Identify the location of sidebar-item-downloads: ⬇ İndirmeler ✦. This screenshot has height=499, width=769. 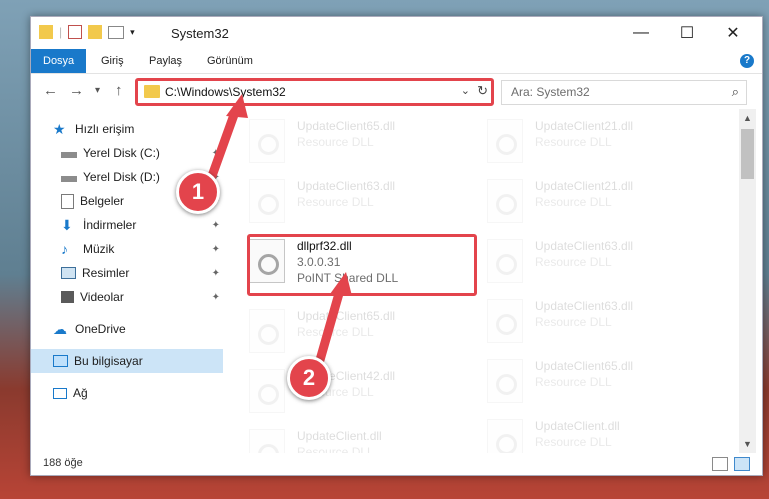
(127, 225).